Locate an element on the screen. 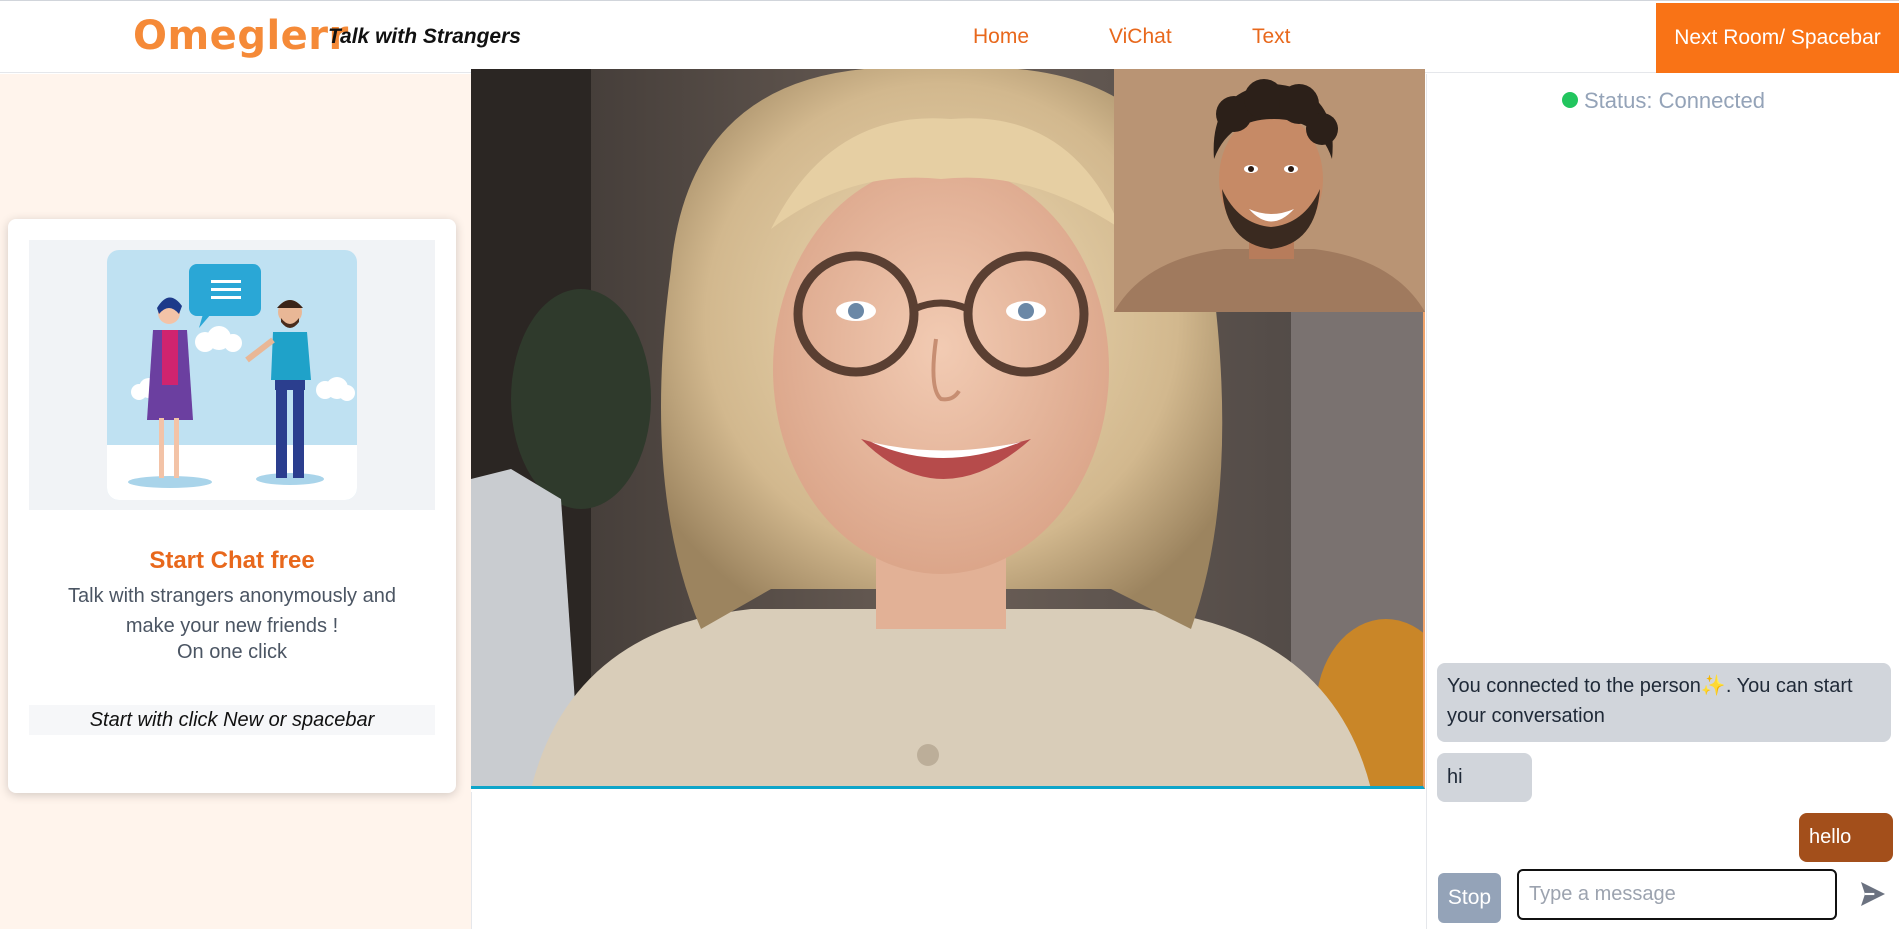 The width and height of the screenshot is (1899, 929). nav-text-link: Text is located at coordinates (1271, 37).